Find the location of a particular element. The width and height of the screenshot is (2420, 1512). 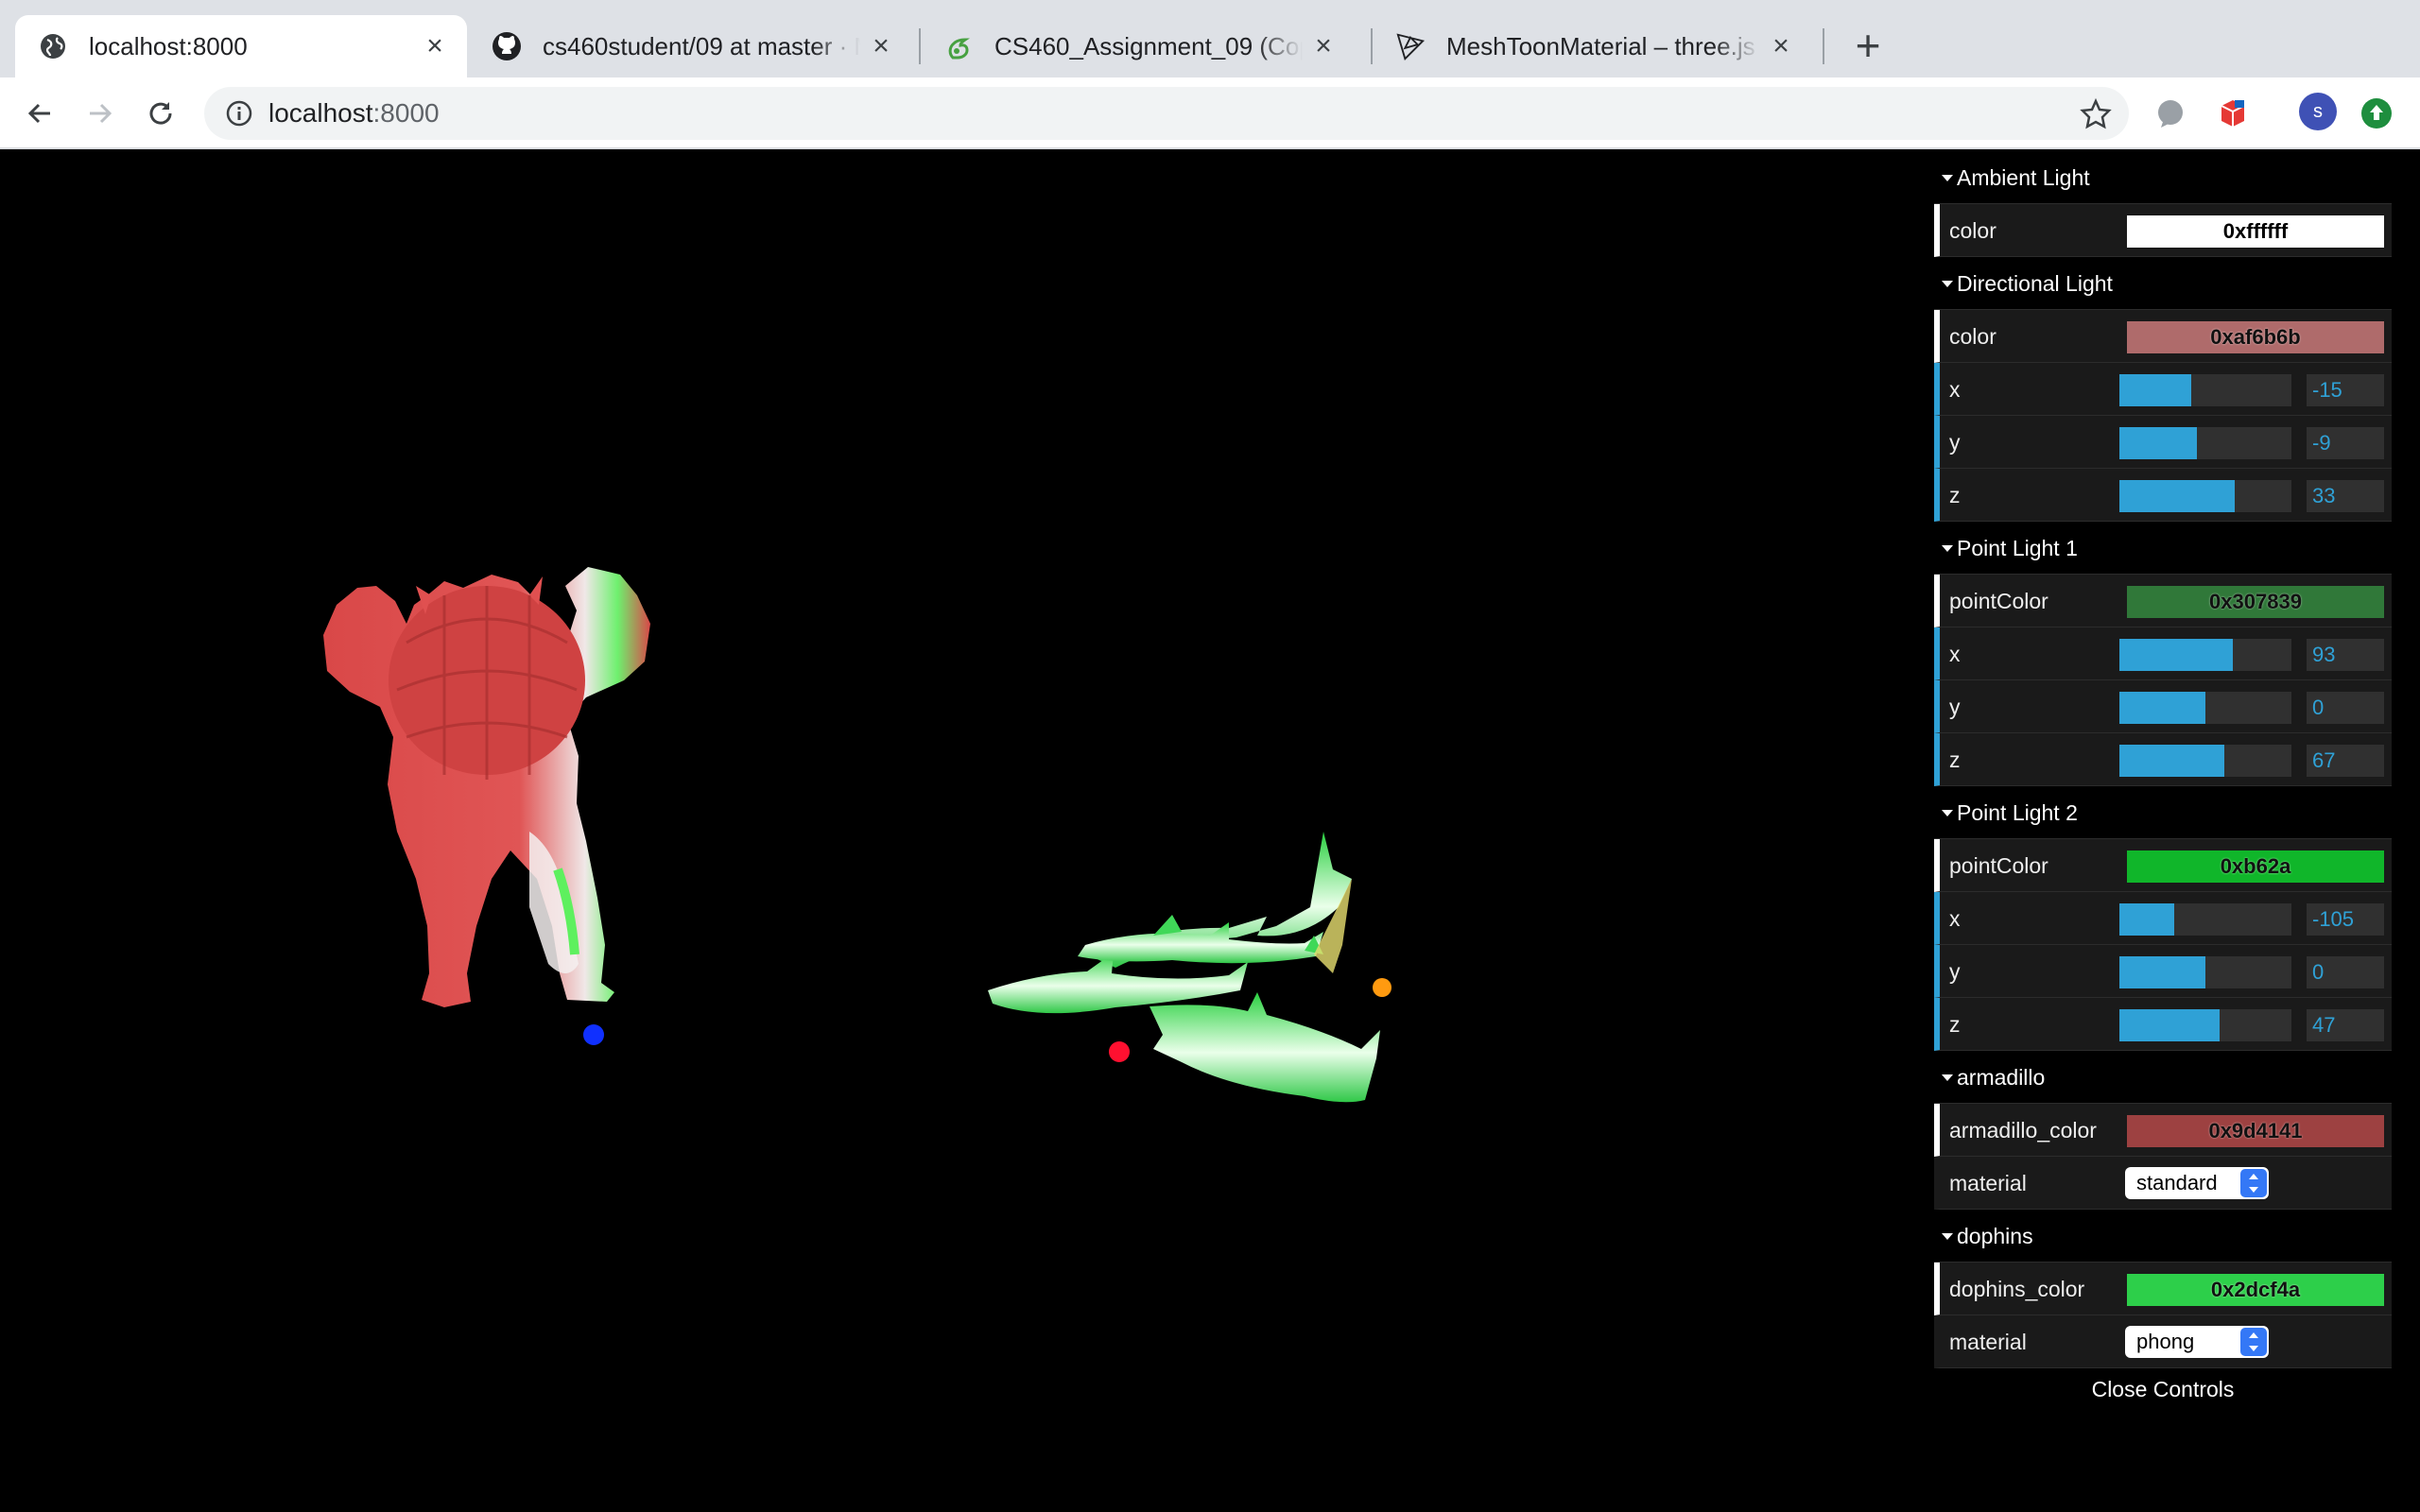

control-label: color is located at coordinates (1972, 230).